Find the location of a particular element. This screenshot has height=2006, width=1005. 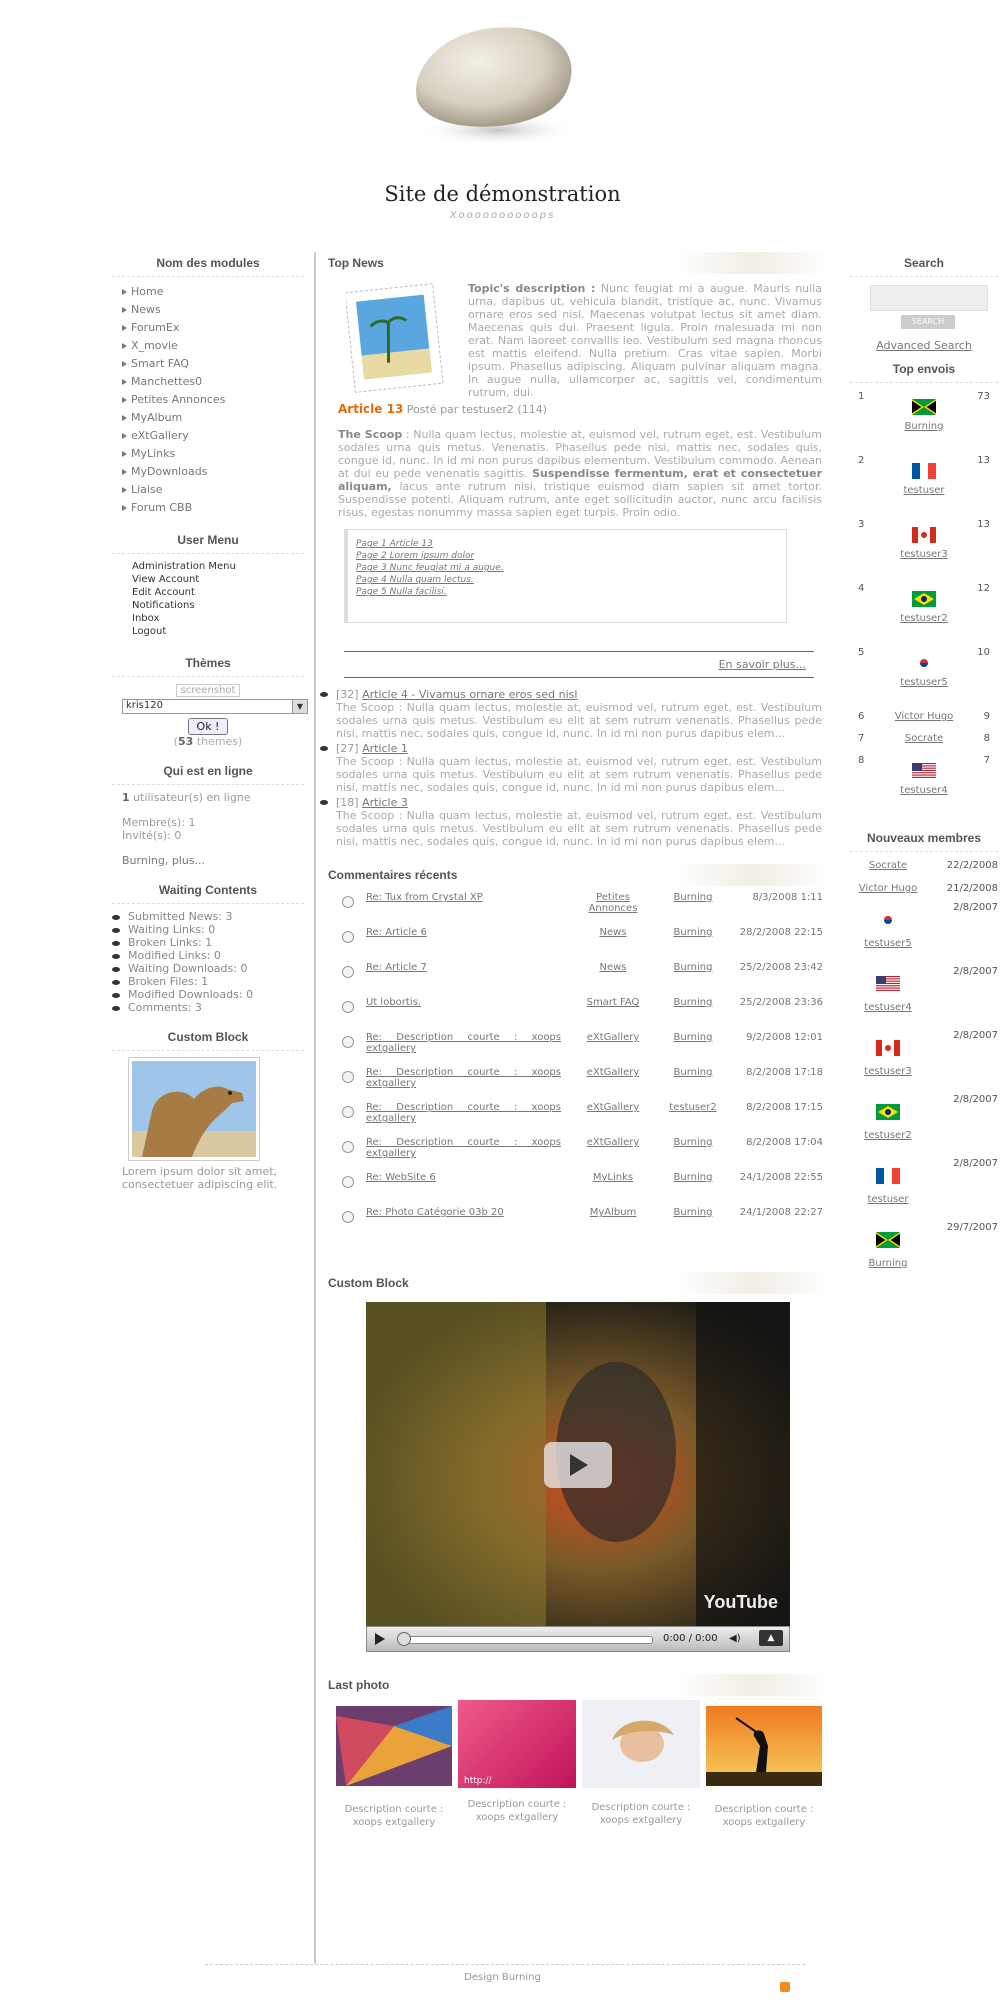

waiting-item: Modified Downloads: 0 is located at coordinates (208, 994).